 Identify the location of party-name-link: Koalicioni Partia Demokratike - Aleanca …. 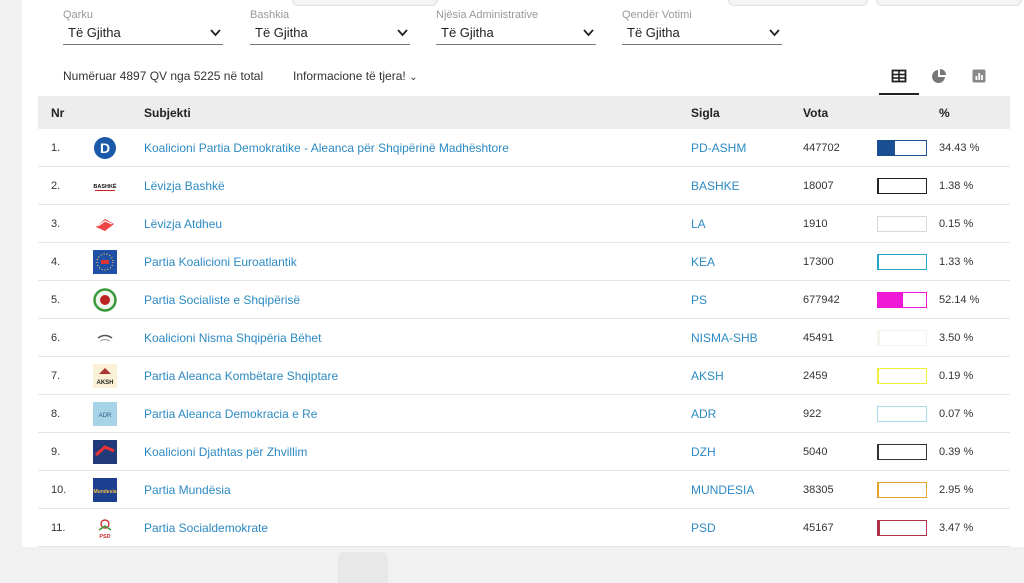
(417, 148).